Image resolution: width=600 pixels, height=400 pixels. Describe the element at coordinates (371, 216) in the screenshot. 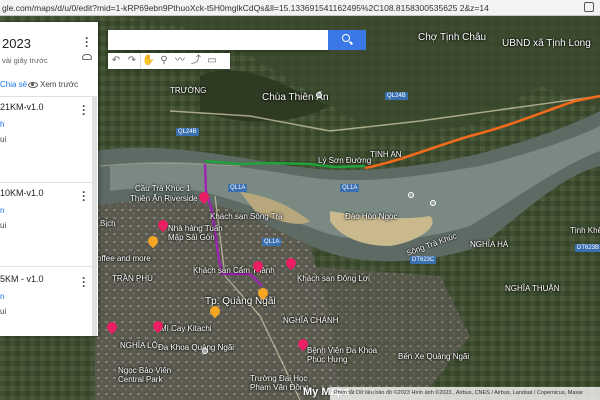

I see `map-label-dao-hon-ngoc: Đảo Hòn Ngọc` at that location.